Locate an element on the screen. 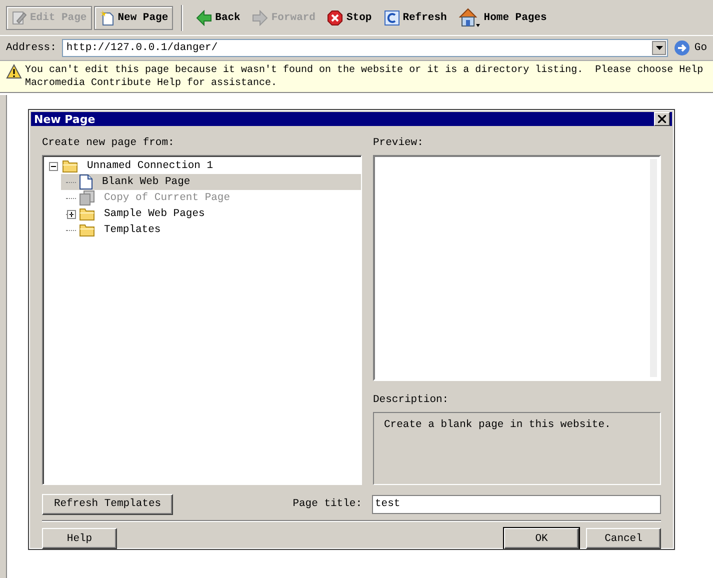  toolbar-button: Home Pages is located at coordinates (503, 18).